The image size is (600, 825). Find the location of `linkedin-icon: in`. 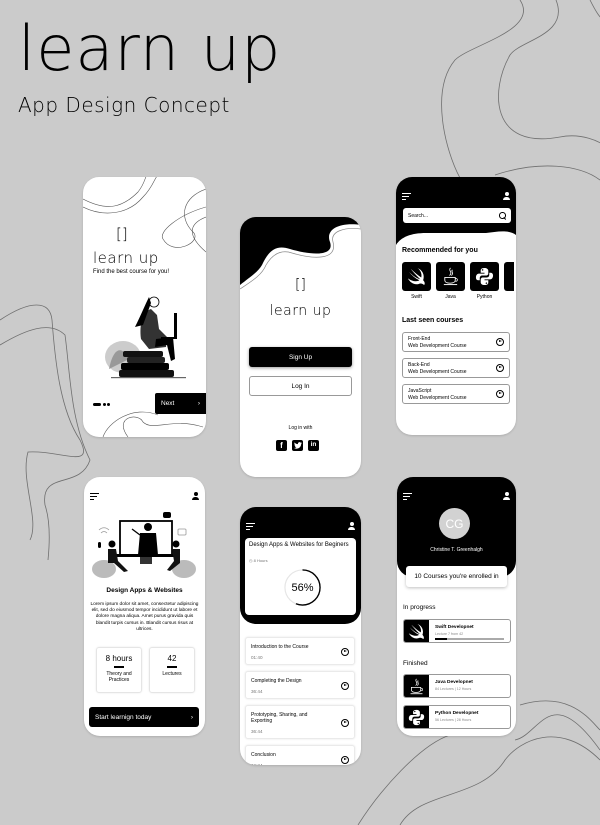

linkedin-icon: in is located at coordinates (313, 445).